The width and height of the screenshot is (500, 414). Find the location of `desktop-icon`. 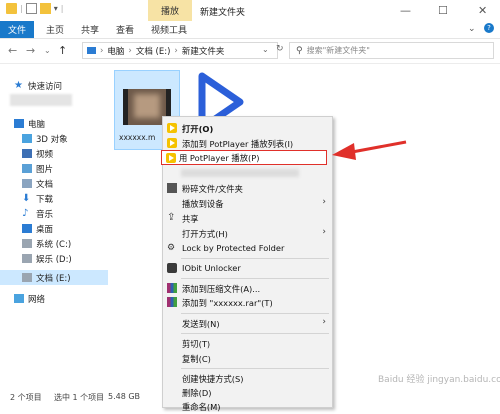

desktop-icon is located at coordinates (27, 228).